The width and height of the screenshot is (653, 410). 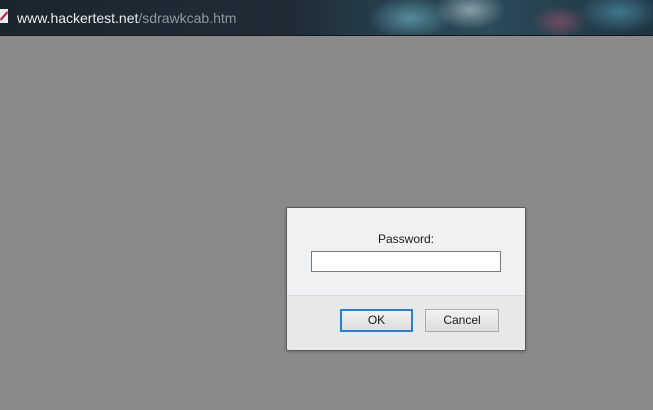 I want to click on password-label: Password:, so click(x=406, y=239).